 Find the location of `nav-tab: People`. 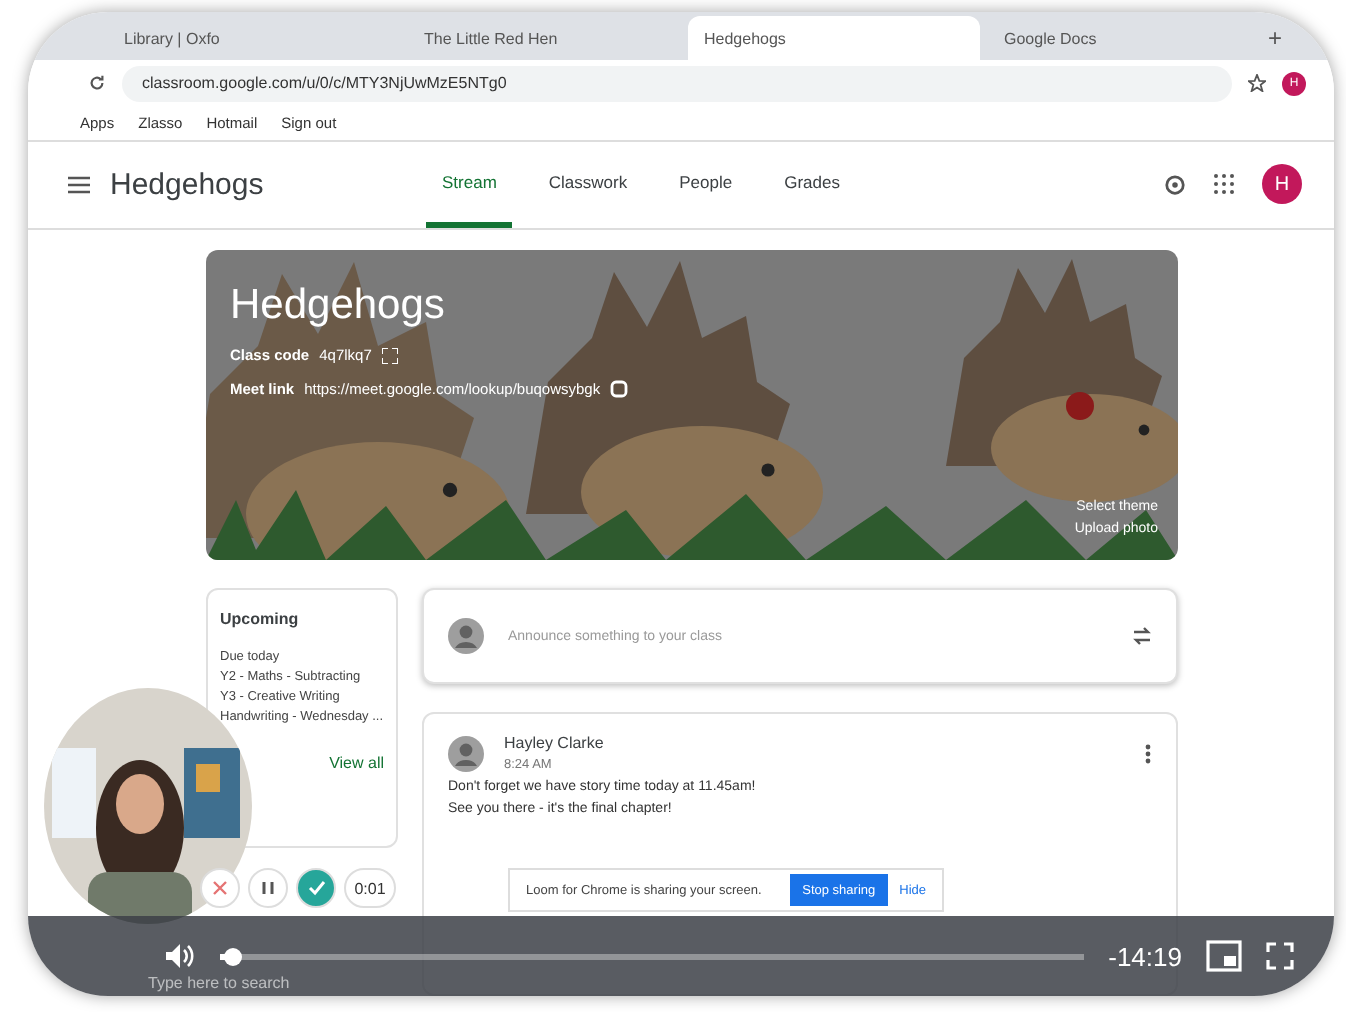

nav-tab: People is located at coordinates (706, 184).